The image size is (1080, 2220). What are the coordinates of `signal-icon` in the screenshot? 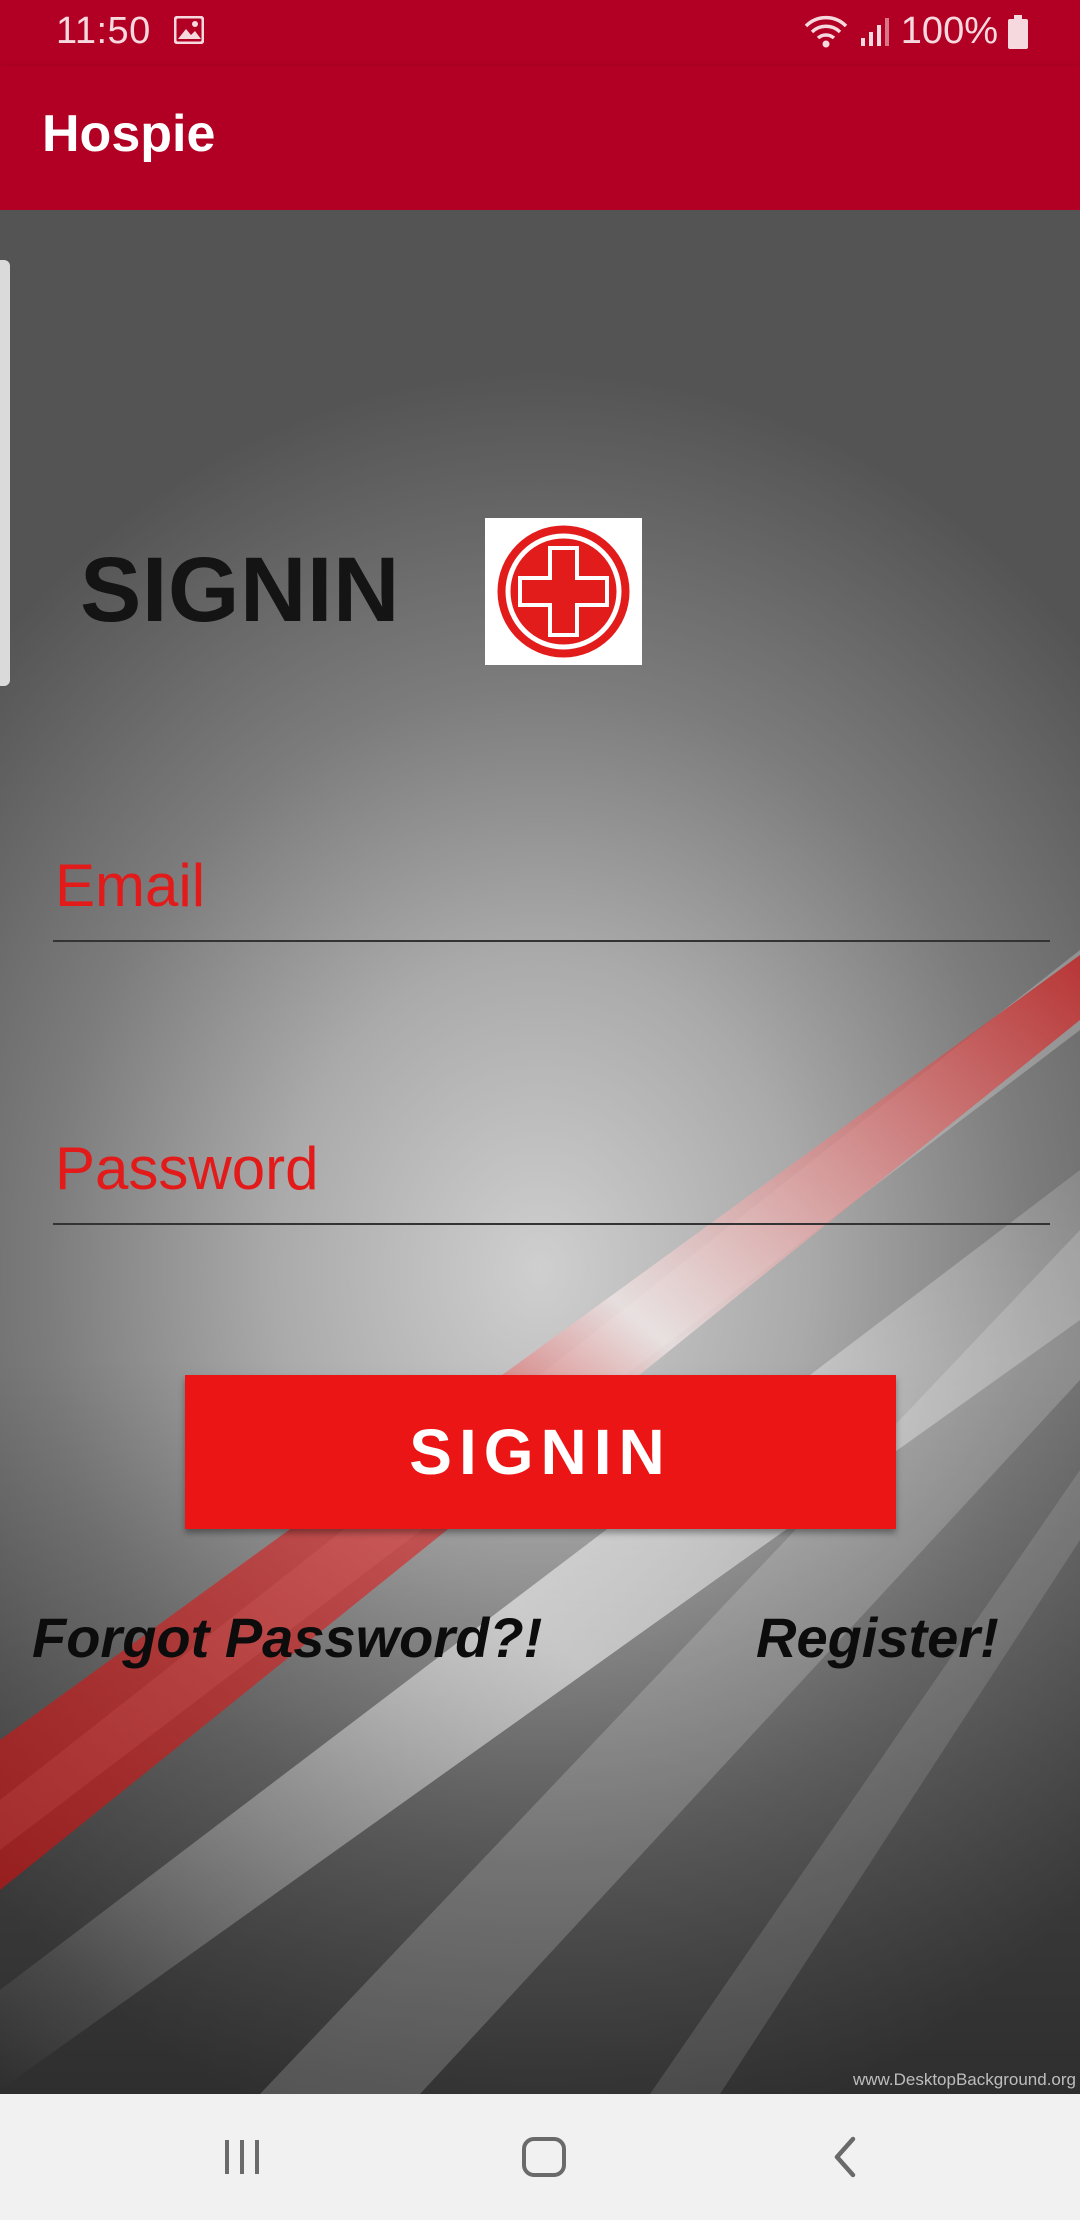 It's located at (875, 32).